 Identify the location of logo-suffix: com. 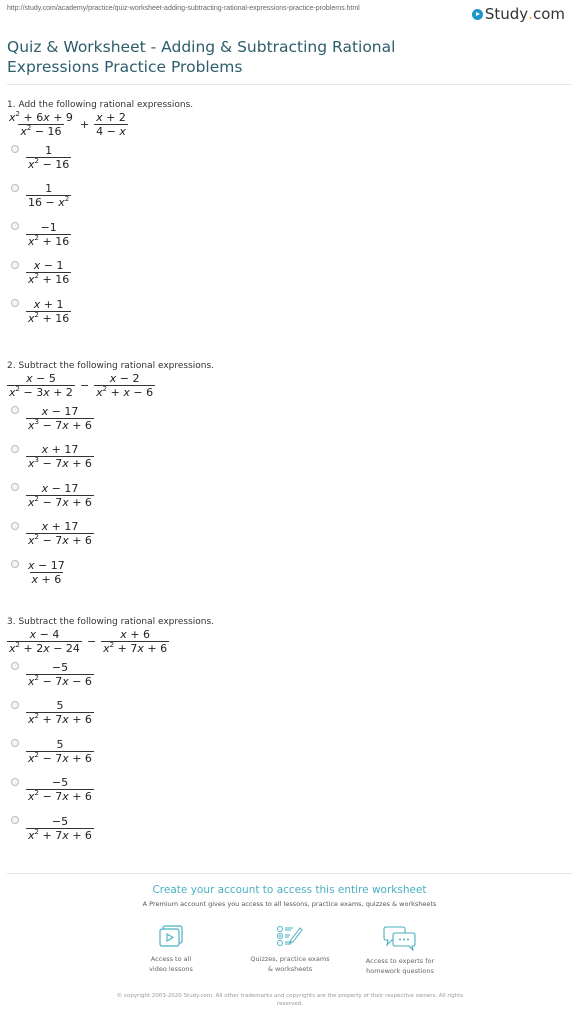
(548, 14).